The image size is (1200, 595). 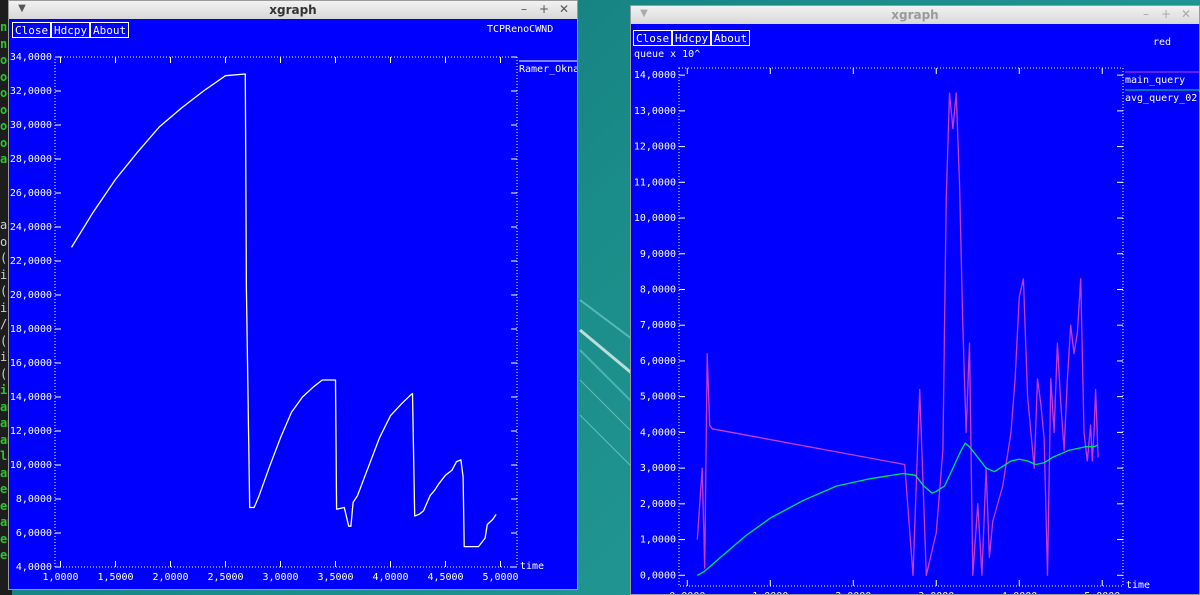 I want to click on x-tick-label: 2,5000, so click(x=225, y=577).